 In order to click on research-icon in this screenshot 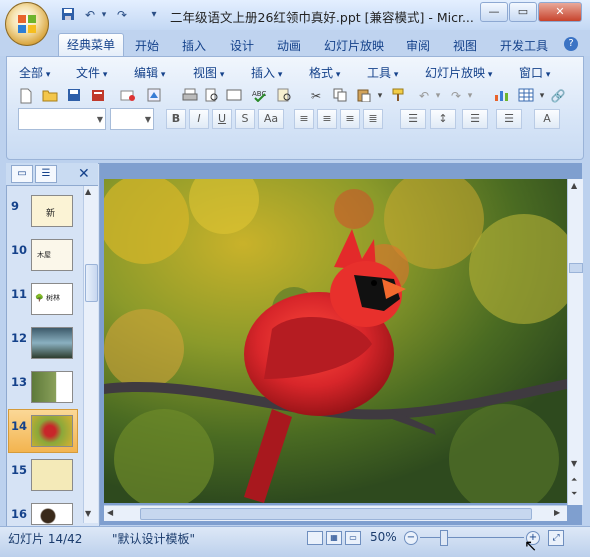, I will do `click(284, 96)`.